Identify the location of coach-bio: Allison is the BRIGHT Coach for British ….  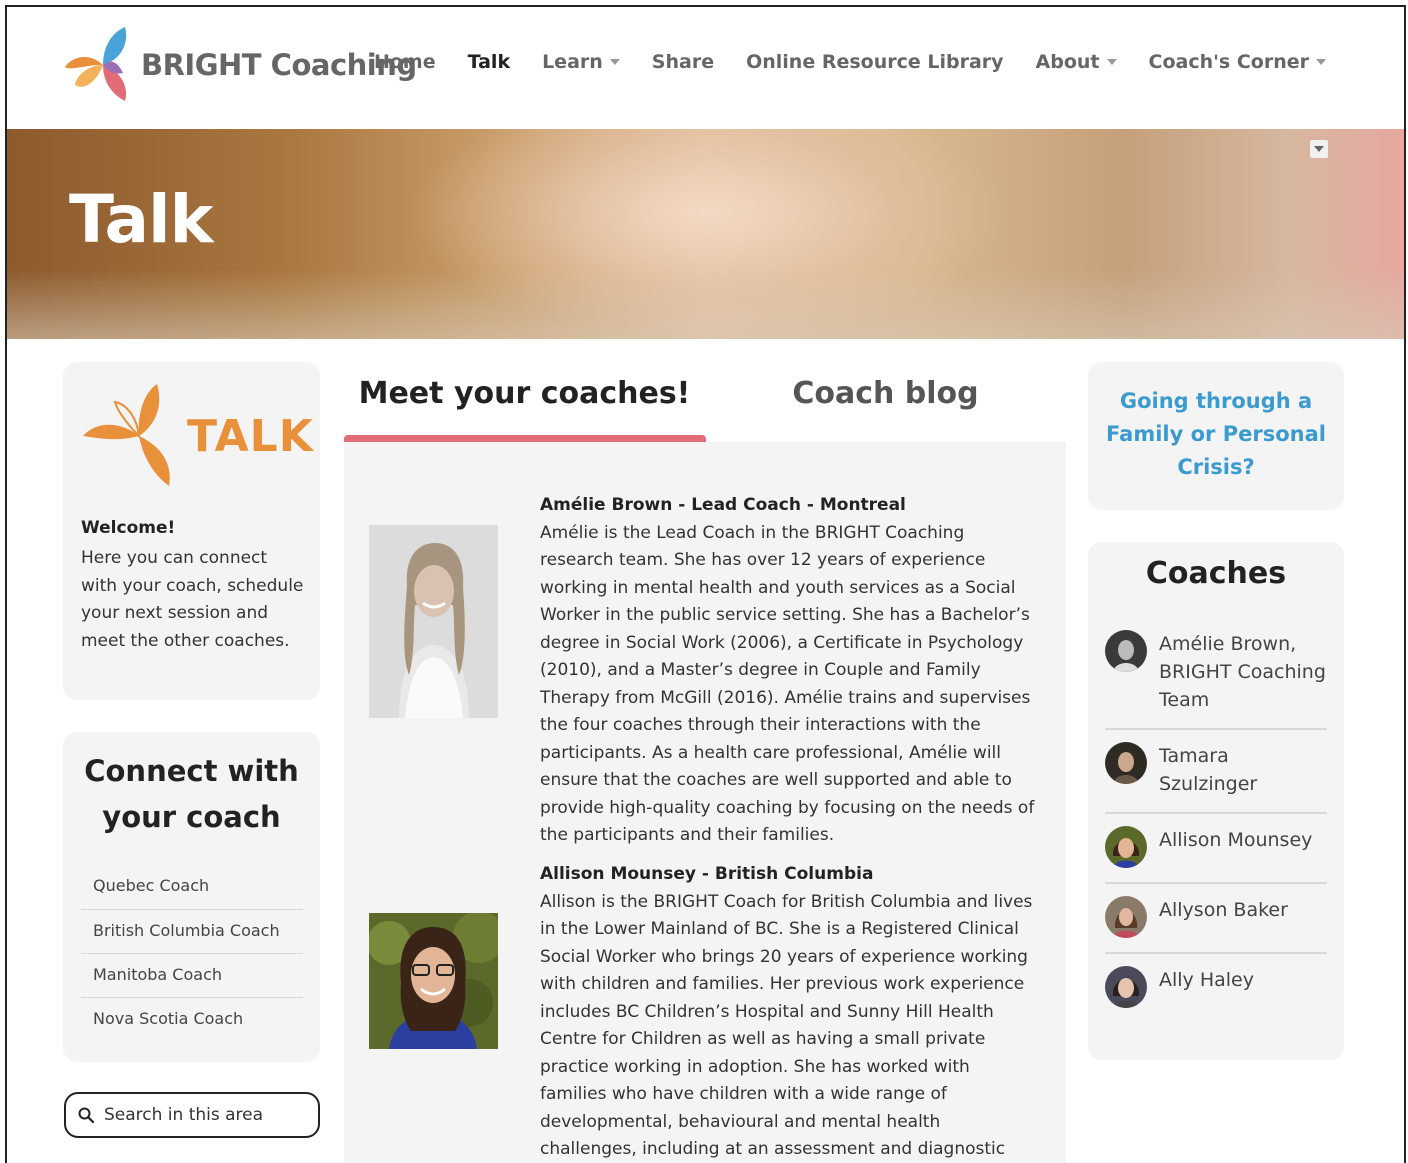
(786, 1025).